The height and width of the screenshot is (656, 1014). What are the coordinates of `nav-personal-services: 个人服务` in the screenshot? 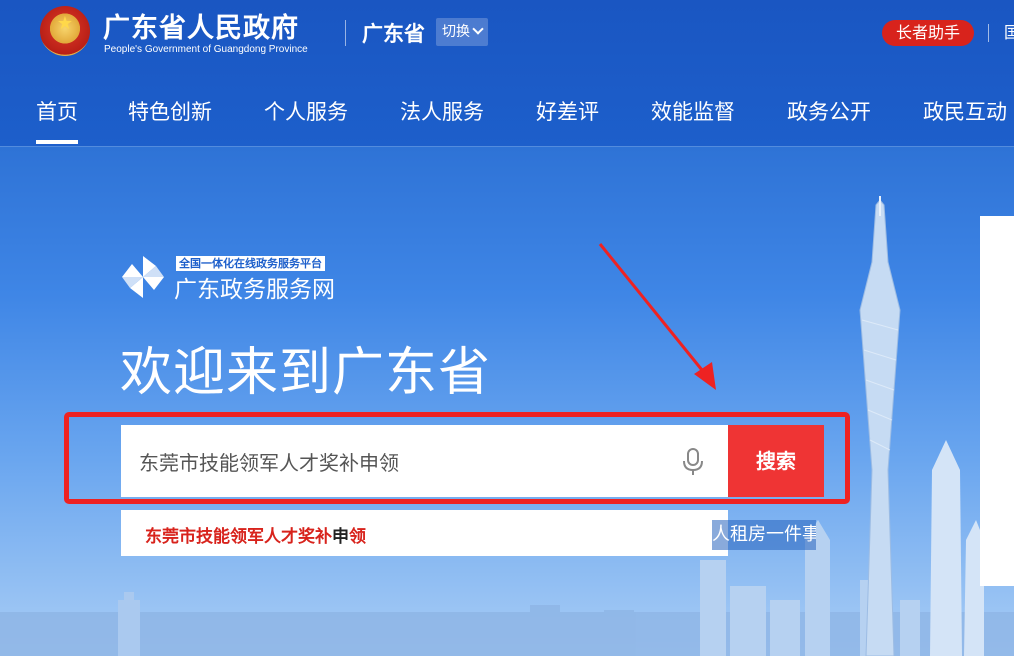 It's located at (306, 120).